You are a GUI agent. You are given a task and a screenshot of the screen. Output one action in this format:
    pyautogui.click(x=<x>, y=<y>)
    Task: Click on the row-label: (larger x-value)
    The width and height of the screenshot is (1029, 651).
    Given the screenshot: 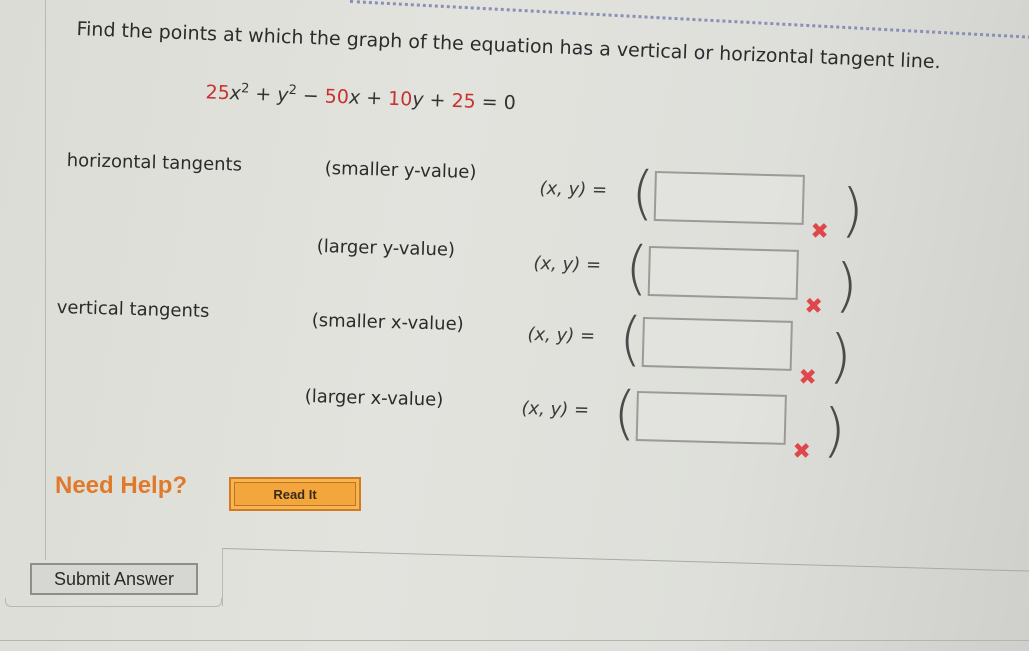 What is the action you would take?
    pyautogui.click(x=374, y=398)
    